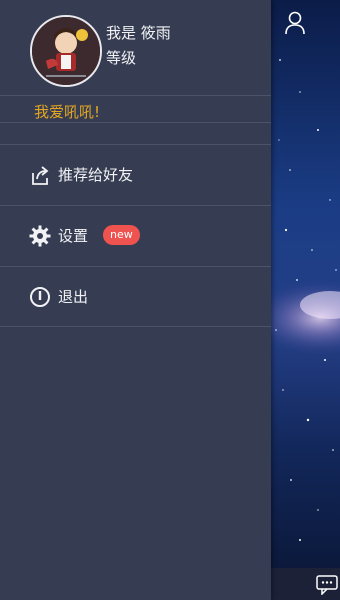 This screenshot has width=340, height=600. I want to click on menu-item-logout: 退出, so click(135, 297).